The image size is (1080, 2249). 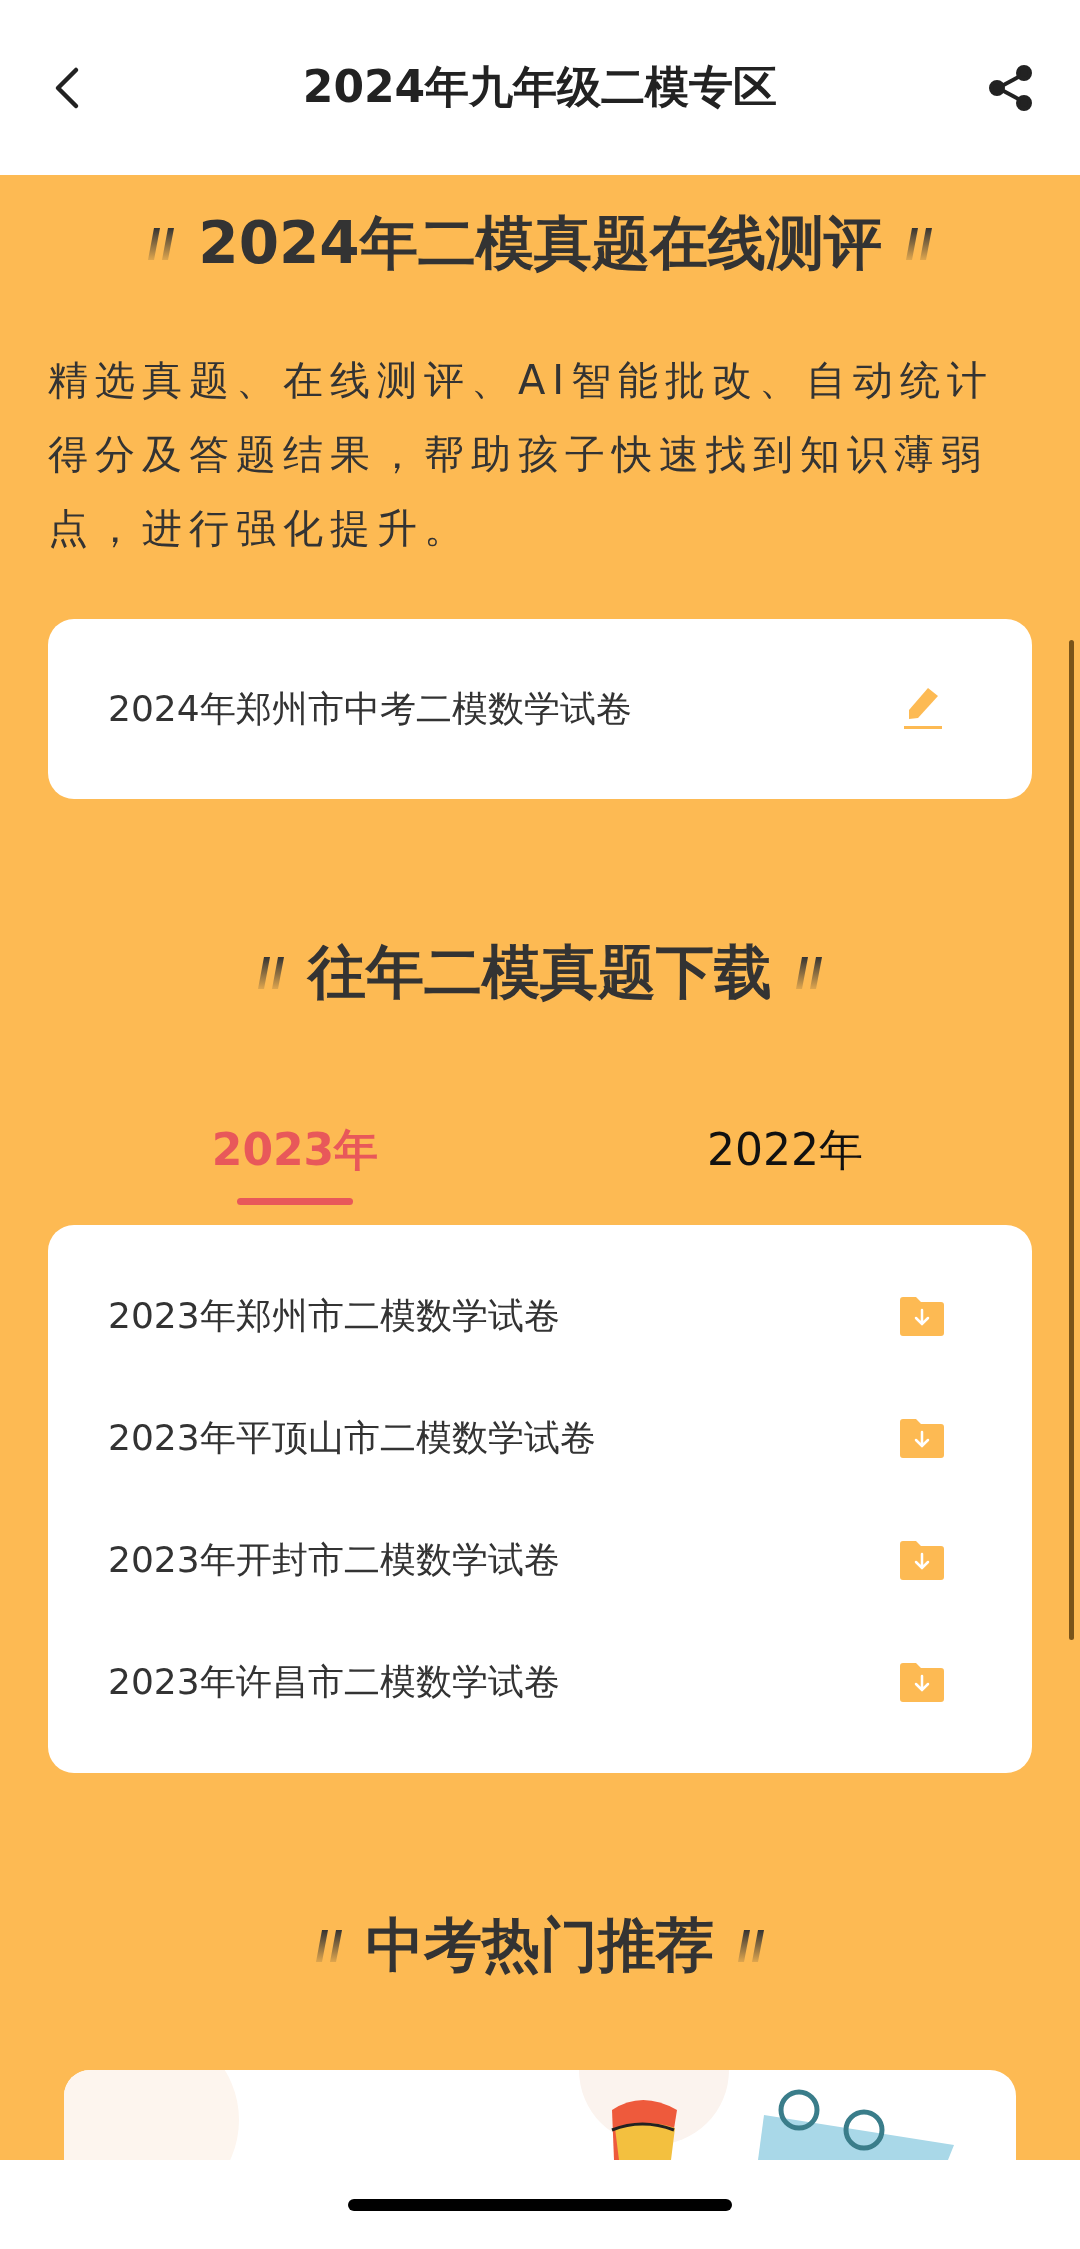 What do you see at coordinates (540, 243) in the screenshot?
I see `section-heading: 2024年二模真题在线测评` at bounding box center [540, 243].